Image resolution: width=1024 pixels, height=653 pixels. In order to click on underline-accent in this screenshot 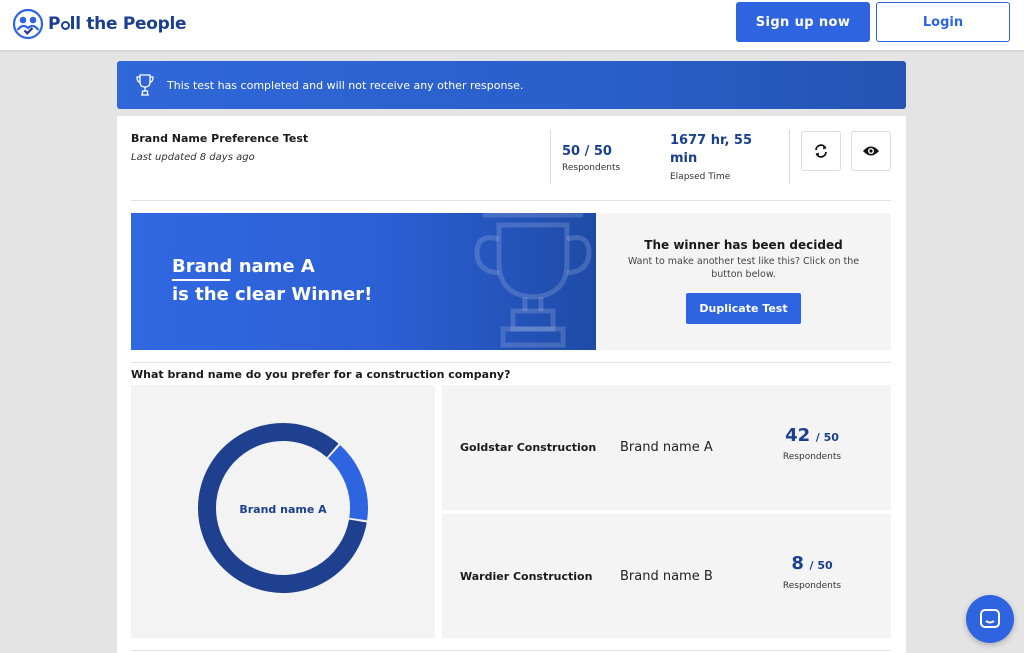, I will do `click(201, 280)`.